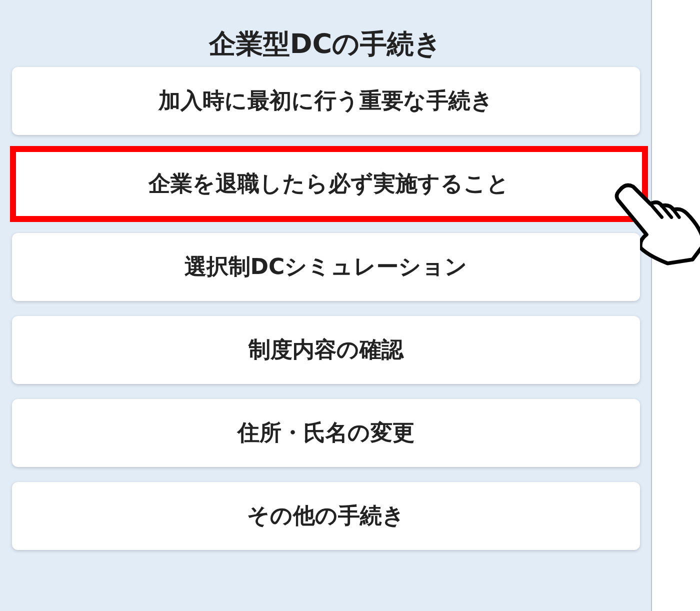  I want to click on menu-item: 選択制DCシミュレーション, so click(326, 267).